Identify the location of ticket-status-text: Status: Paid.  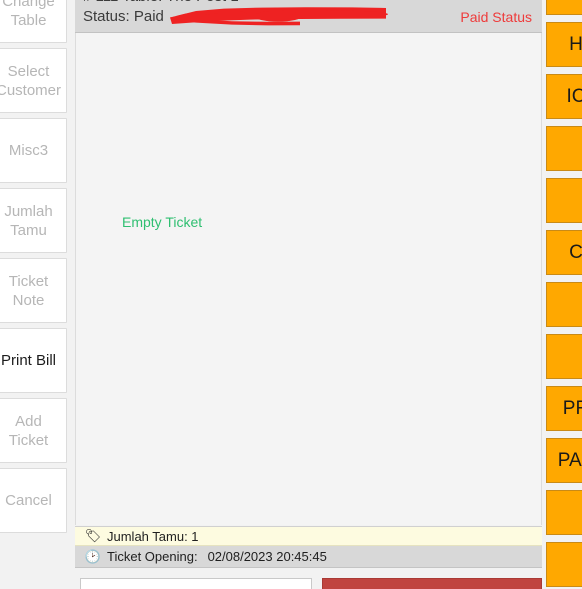
(123, 16).